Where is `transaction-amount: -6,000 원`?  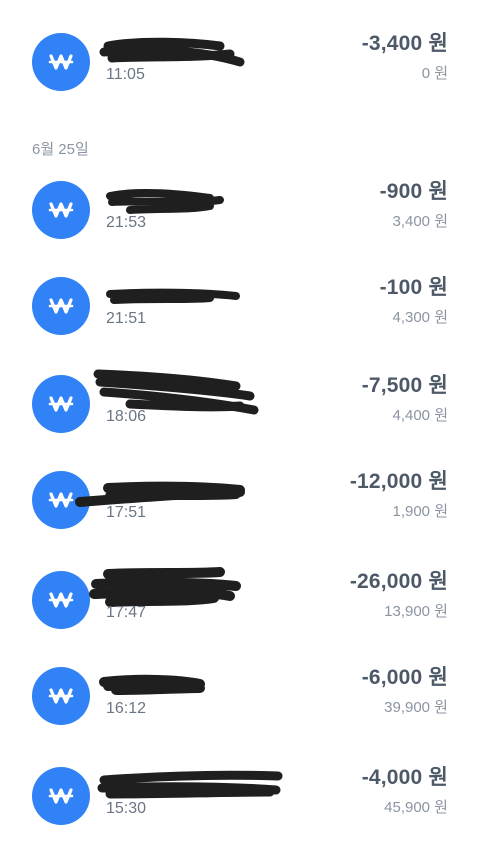 transaction-amount: -6,000 원 is located at coordinates (404, 677).